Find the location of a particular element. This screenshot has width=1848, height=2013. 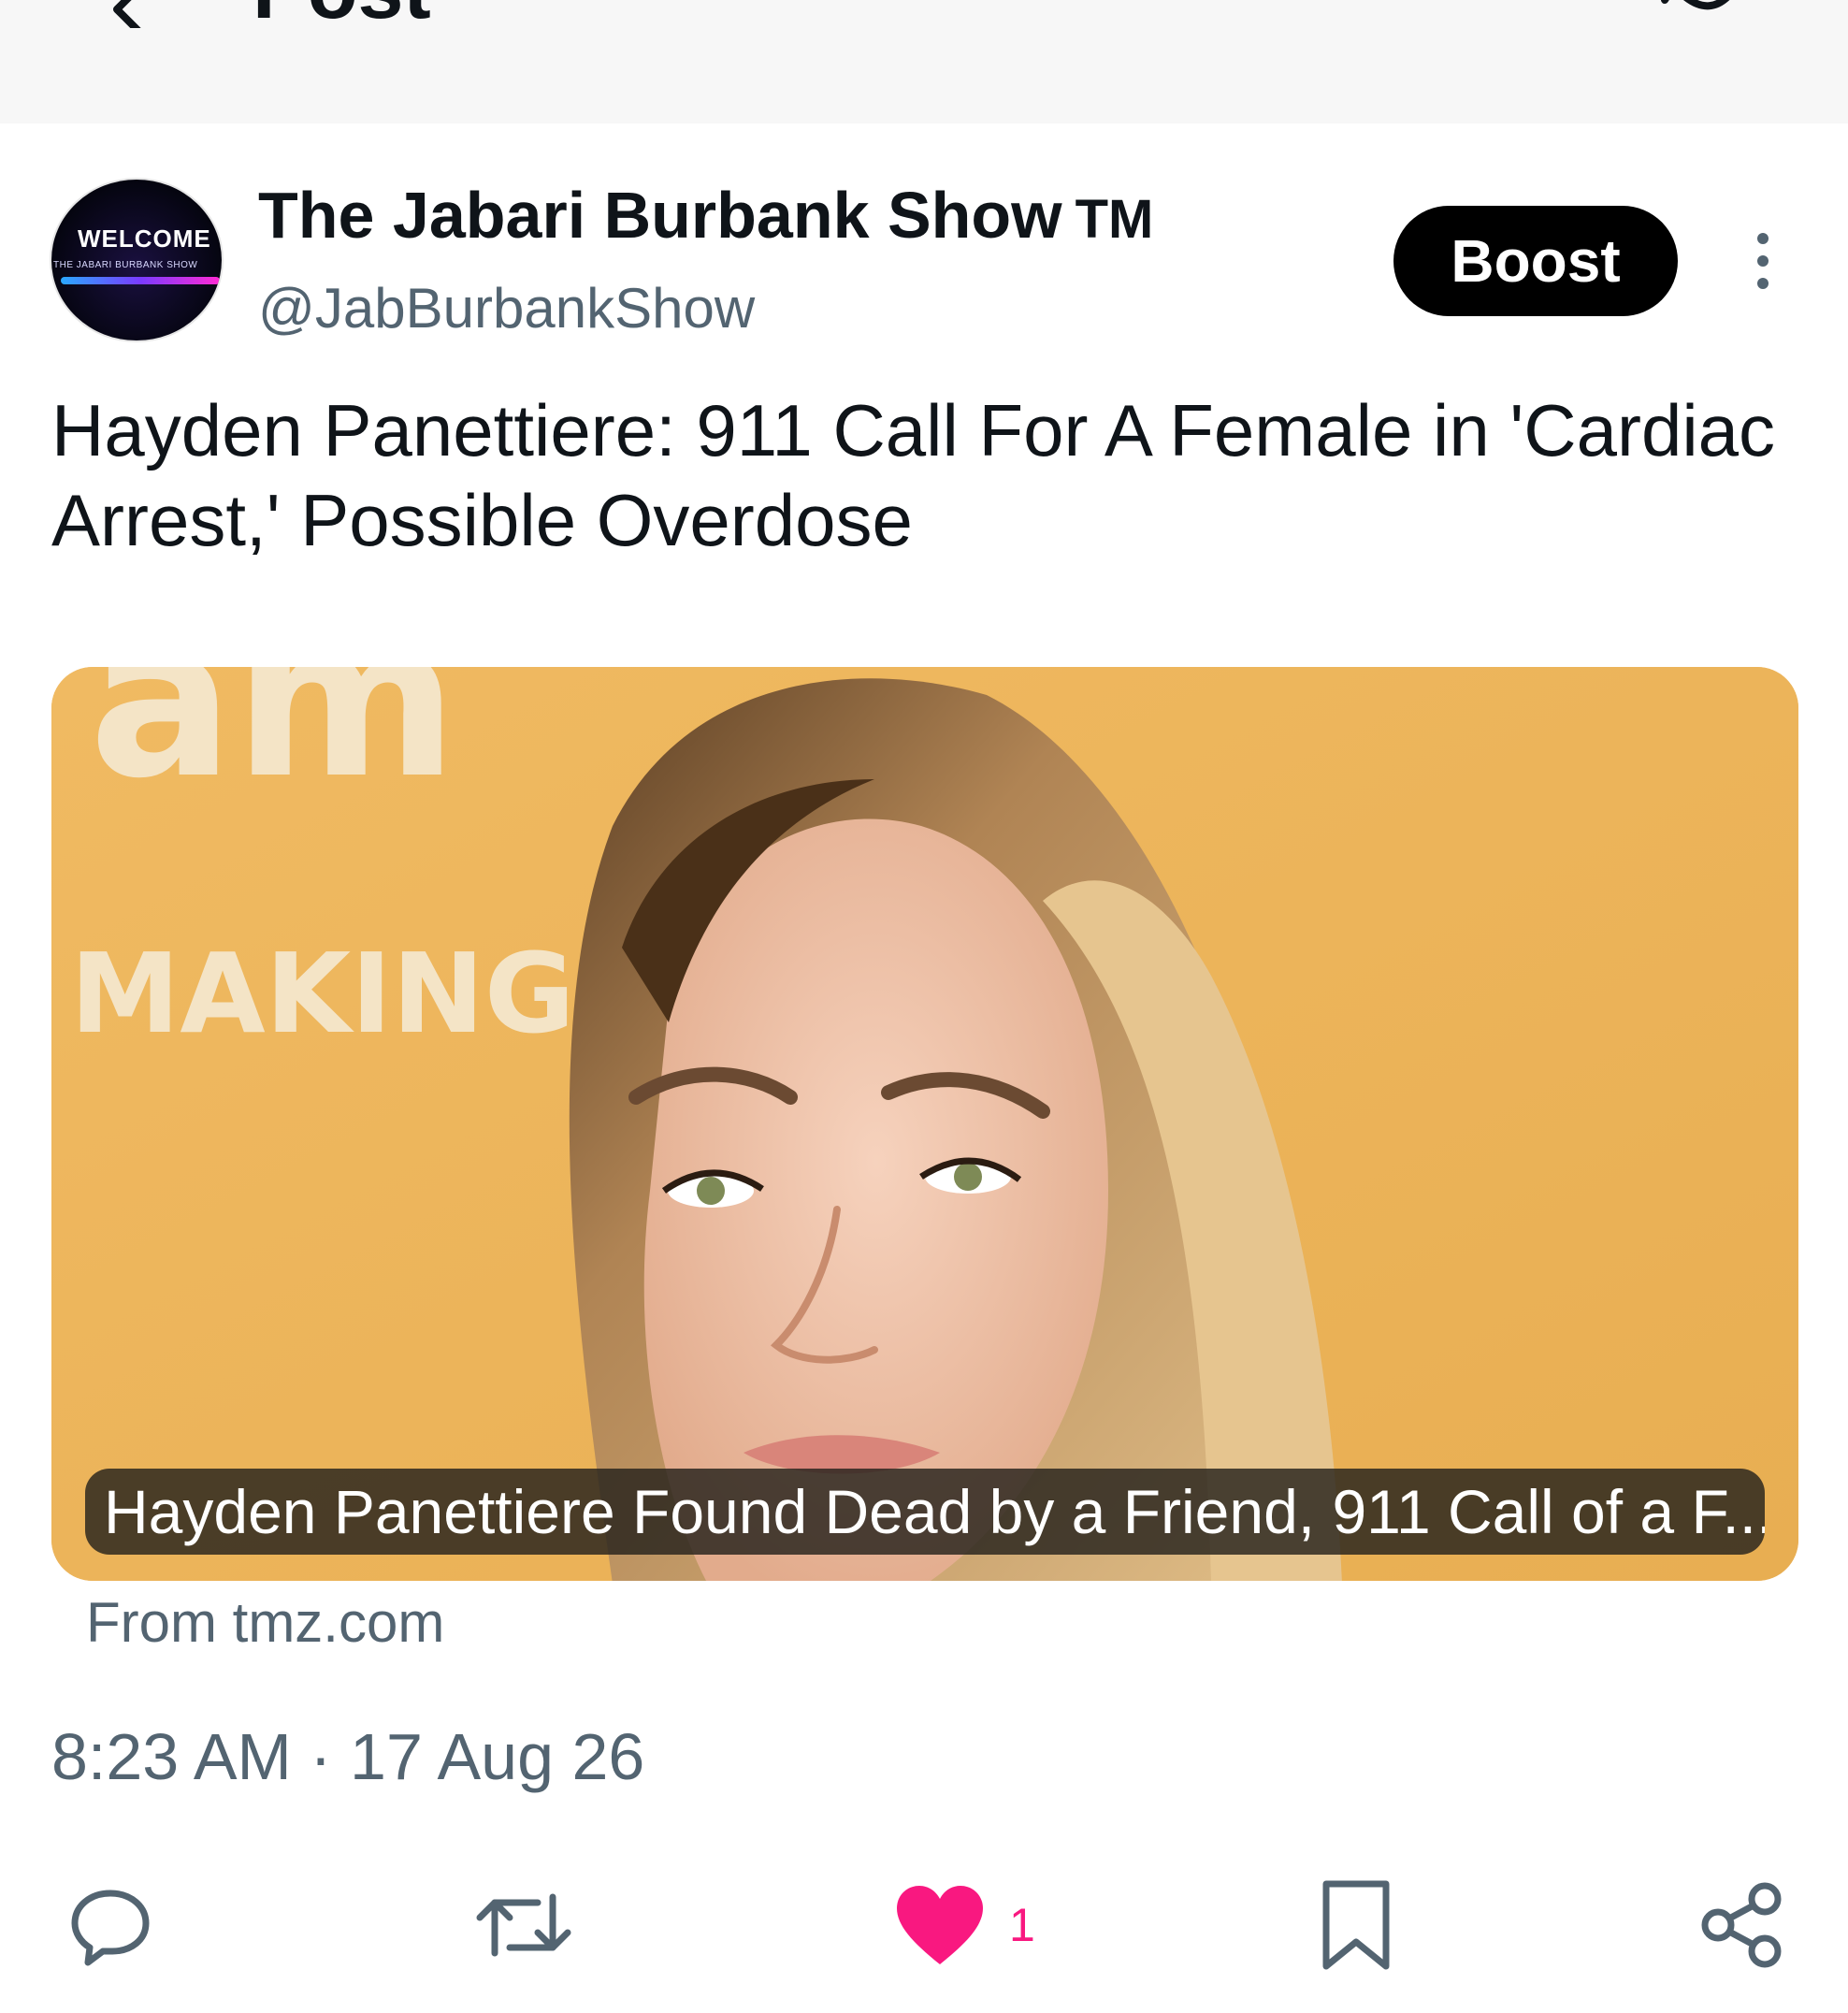

bookmark-icon is located at coordinates (1356, 1925).